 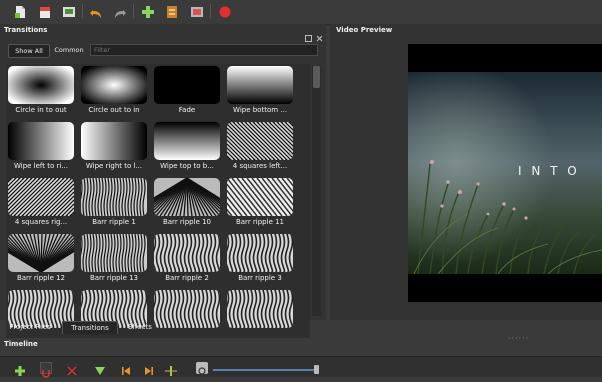 I want to click on close-panel-icon, so click(x=319, y=34).